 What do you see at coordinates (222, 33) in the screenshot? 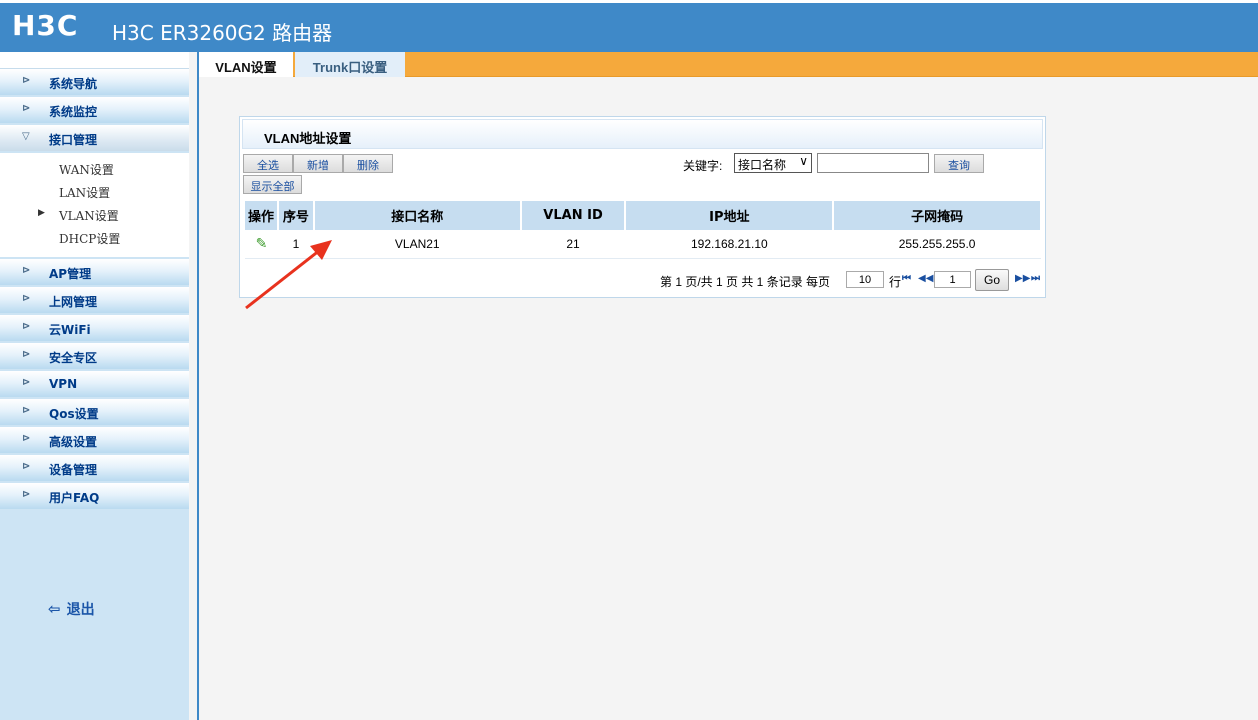
I see `router-title: H3C ER3260G2 路由器` at bounding box center [222, 33].